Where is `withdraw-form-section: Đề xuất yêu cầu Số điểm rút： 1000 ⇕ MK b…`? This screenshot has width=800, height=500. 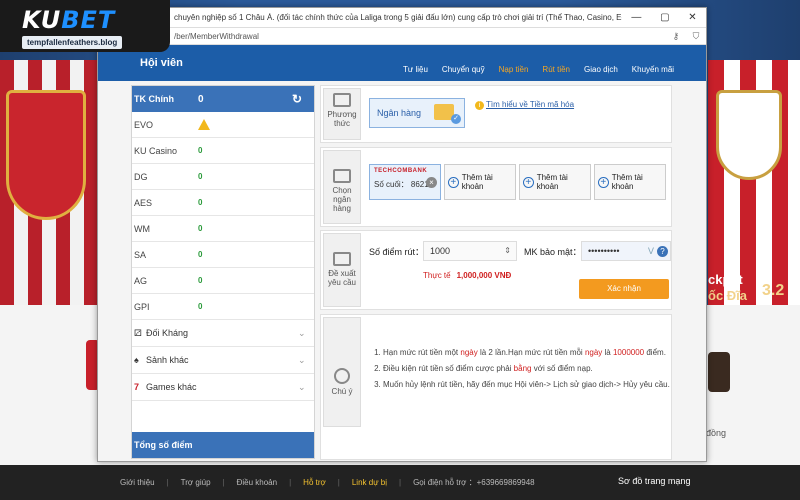
withdraw-form-section: Đề xuất yêu cầu Số điểm rút： 1000 ⇕ MK b… is located at coordinates (496, 270).